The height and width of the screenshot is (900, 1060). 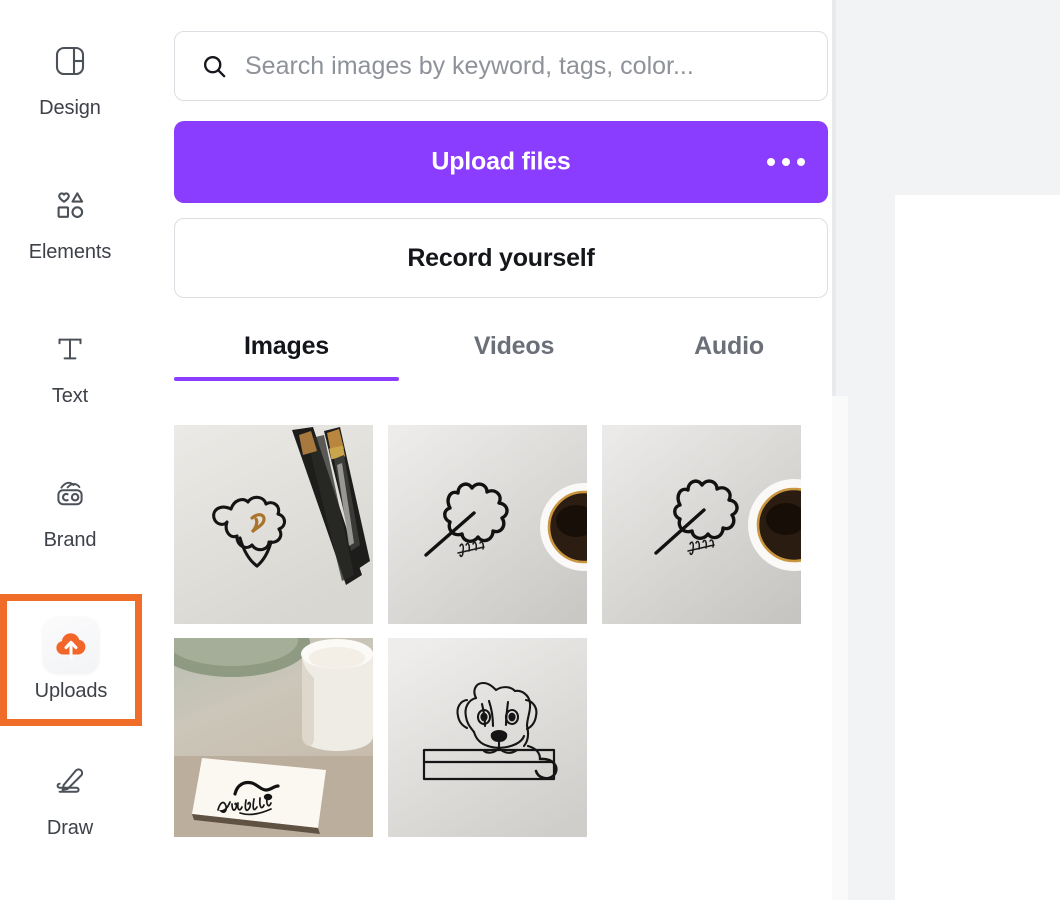 I want to click on upload-files-label: Upload files, so click(x=501, y=161).